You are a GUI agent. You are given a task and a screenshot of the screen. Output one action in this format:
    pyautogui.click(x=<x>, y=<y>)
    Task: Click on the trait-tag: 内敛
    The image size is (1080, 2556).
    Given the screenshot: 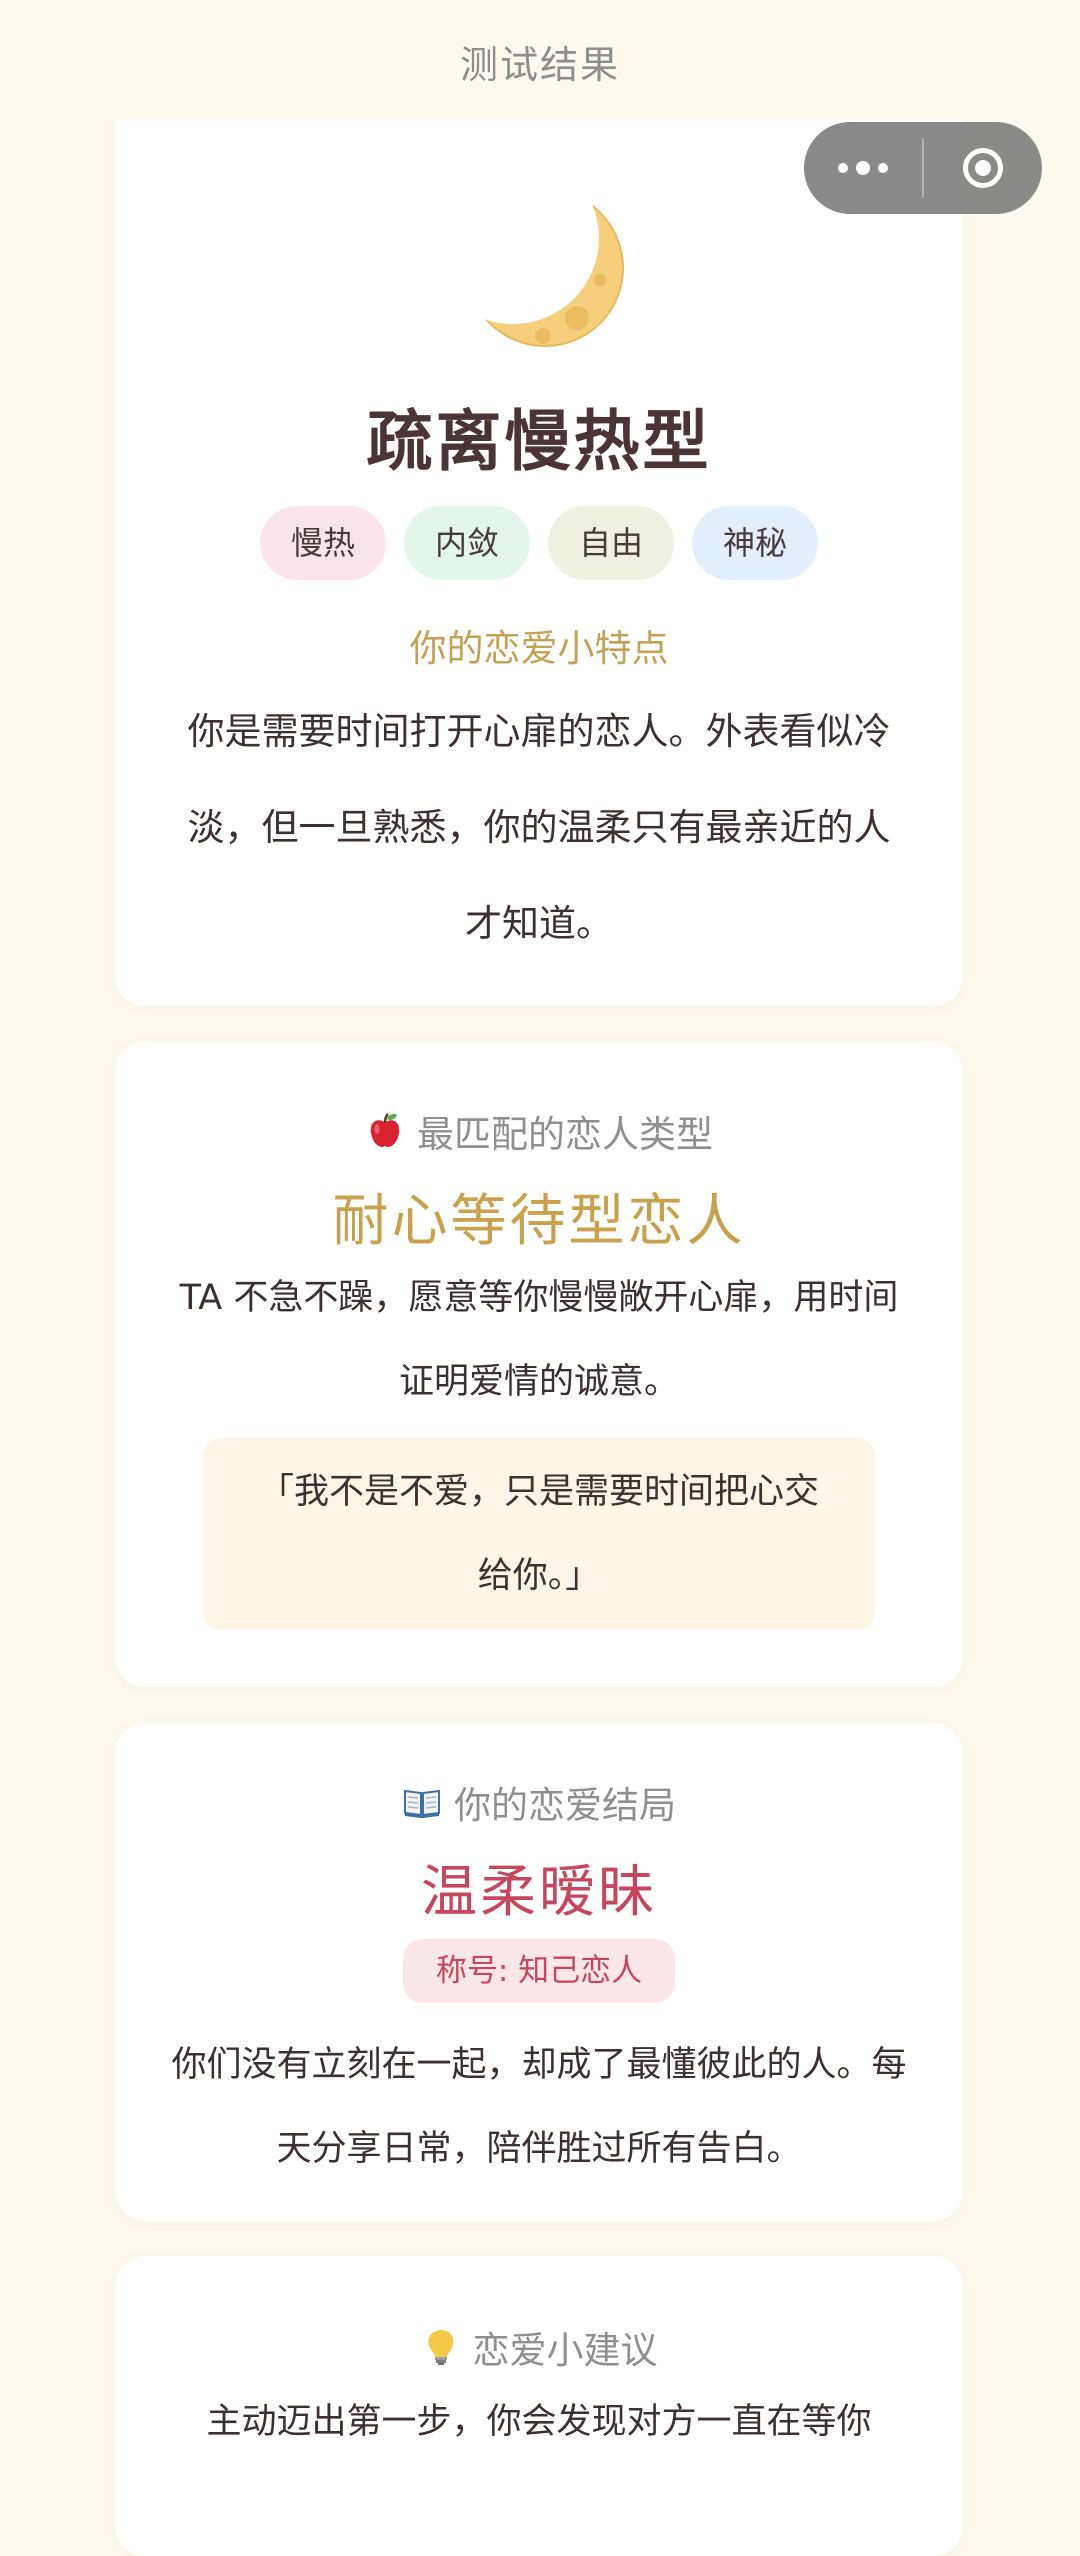 What is the action you would take?
    pyautogui.click(x=467, y=543)
    